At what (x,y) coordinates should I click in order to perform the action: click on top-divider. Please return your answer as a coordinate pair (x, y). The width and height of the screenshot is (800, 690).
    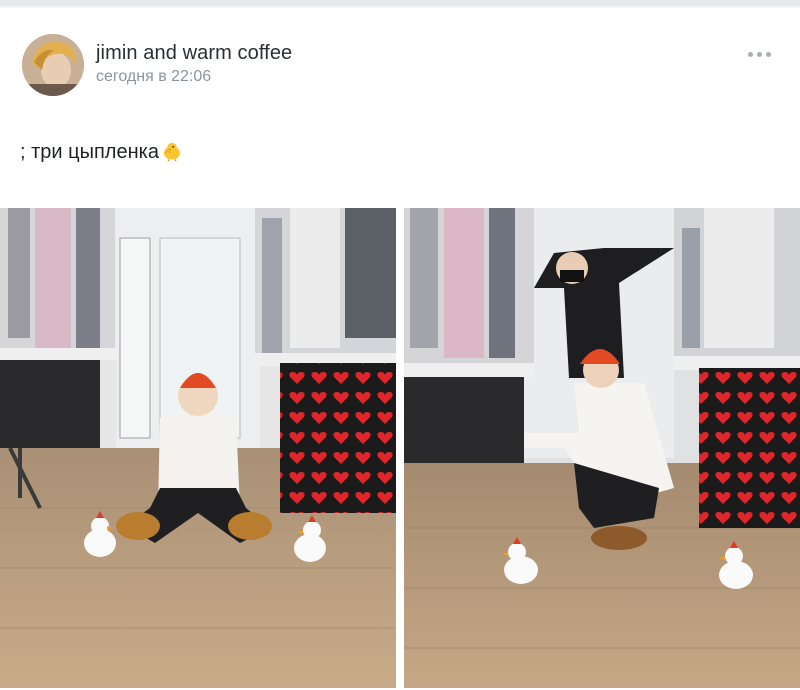
    Looking at the image, I should click on (400, 4).